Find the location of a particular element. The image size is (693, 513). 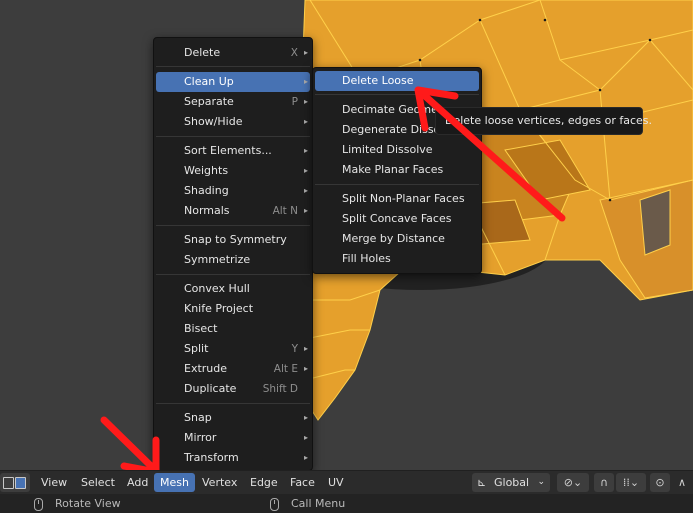

submenu-item-make-planar-faces: Make Planar Faces is located at coordinates (397, 170).